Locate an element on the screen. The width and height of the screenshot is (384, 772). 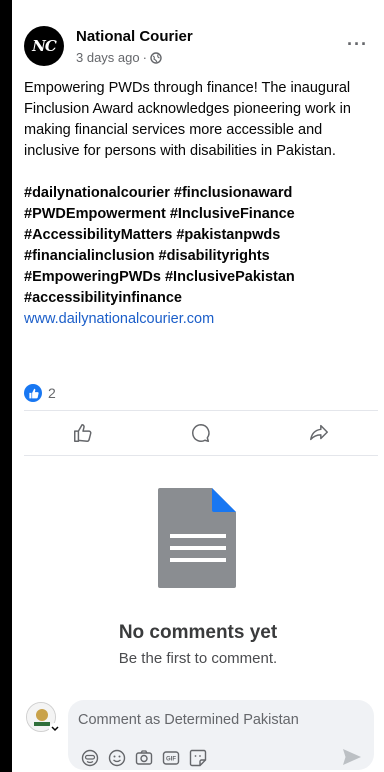
like-button is located at coordinates (83, 433).